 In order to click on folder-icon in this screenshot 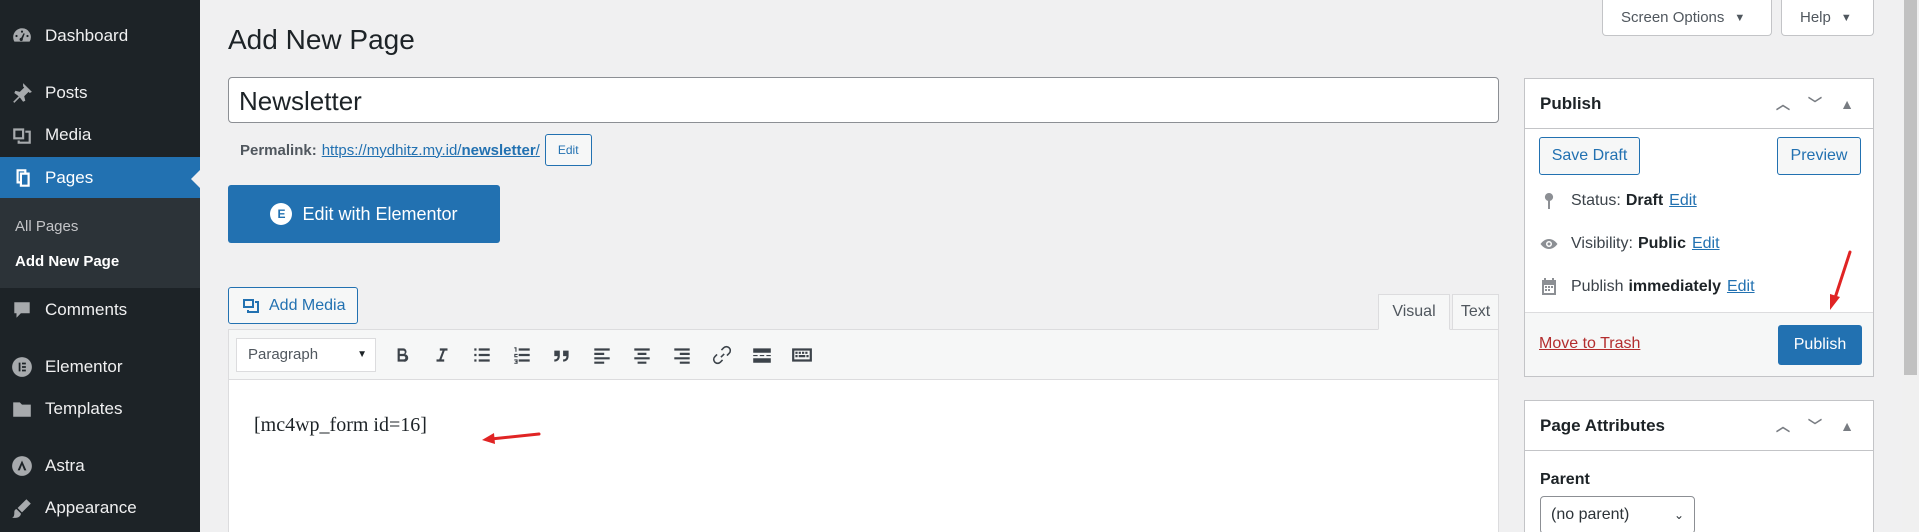, I will do `click(22, 409)`.